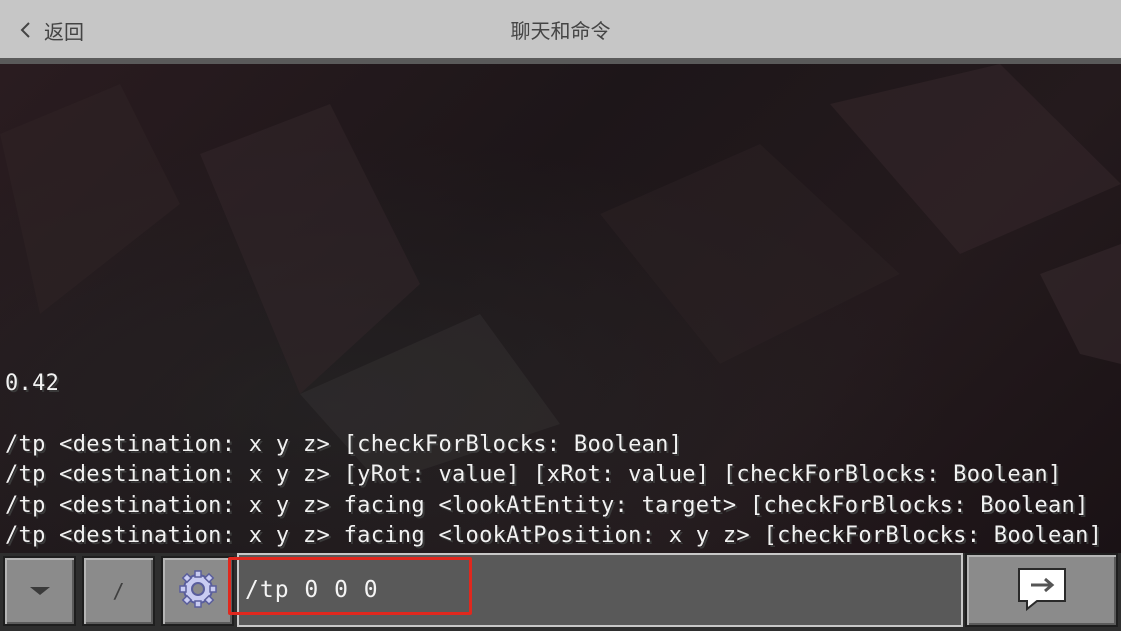 This screenshot has width=1121, height=631. I want to click on command-input: /tp 0 0 0, so click(600, 590).